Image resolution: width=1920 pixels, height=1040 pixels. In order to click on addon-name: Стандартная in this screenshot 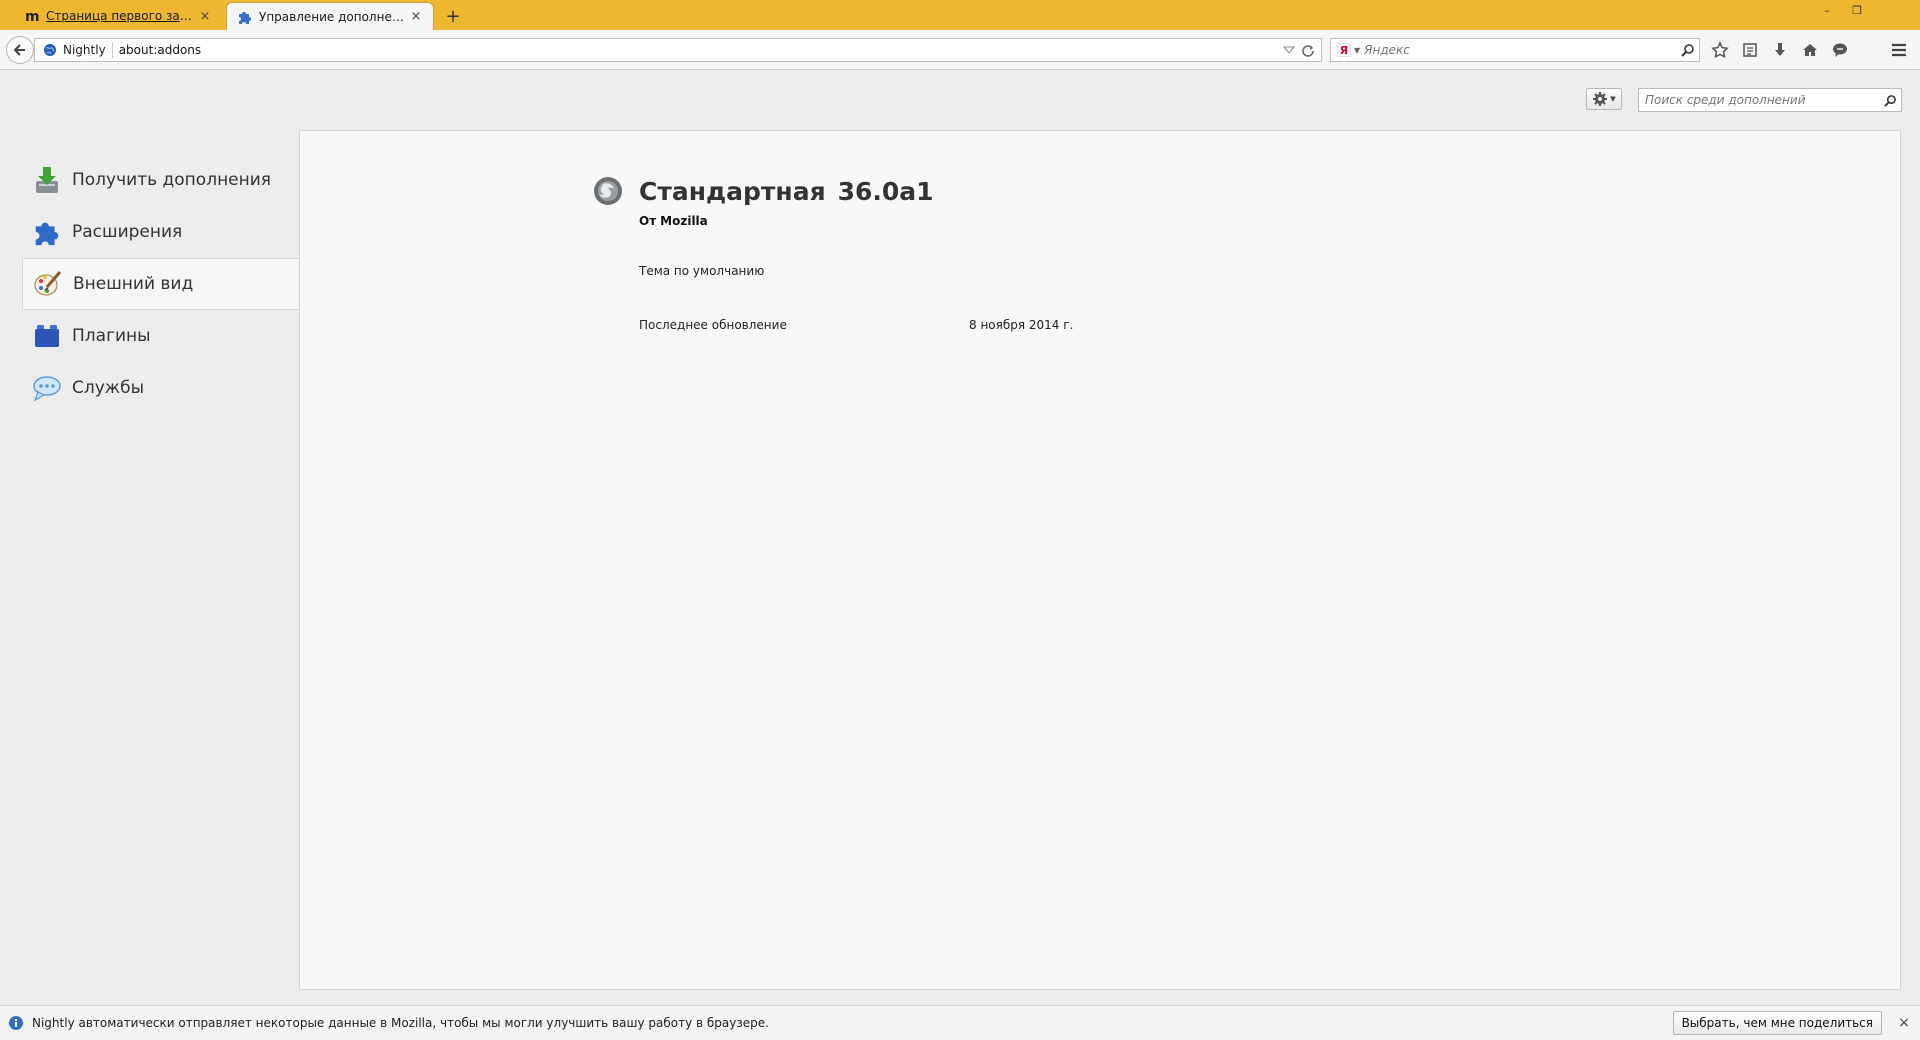, I will do `click(732, 191)`.